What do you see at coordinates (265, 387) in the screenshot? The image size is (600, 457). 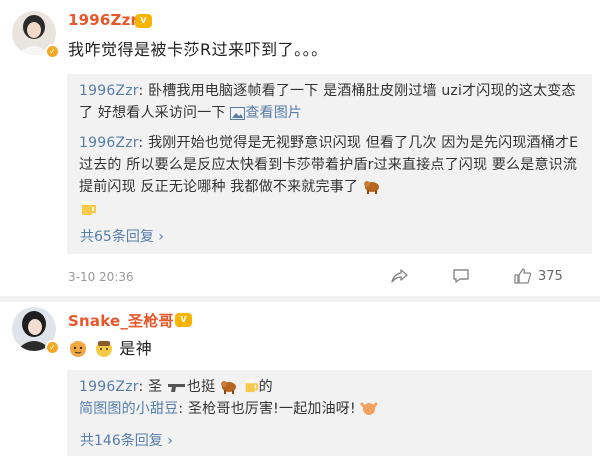 I see `reply-text-c: 的` at bounding box center [265, 387].